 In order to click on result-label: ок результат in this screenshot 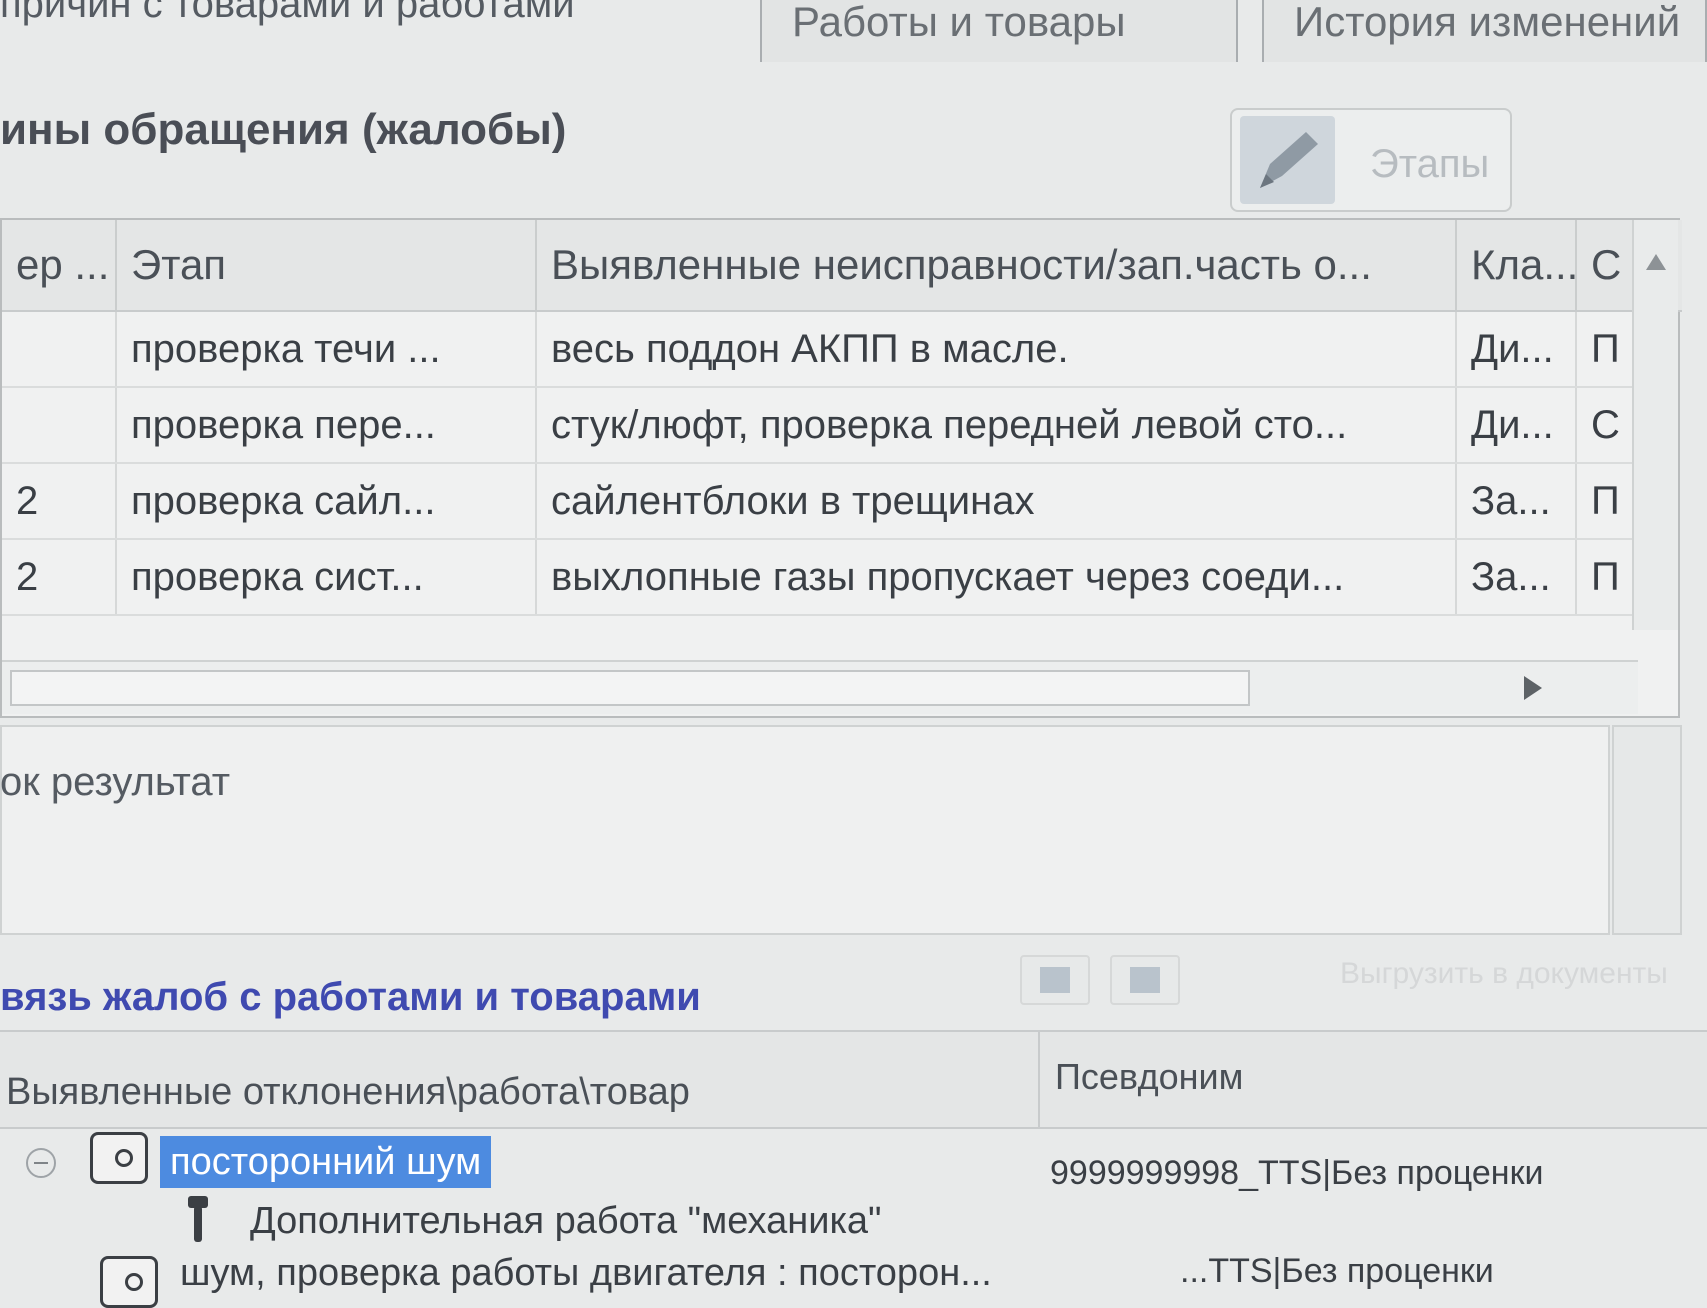, I will do `click(115, 782)`.